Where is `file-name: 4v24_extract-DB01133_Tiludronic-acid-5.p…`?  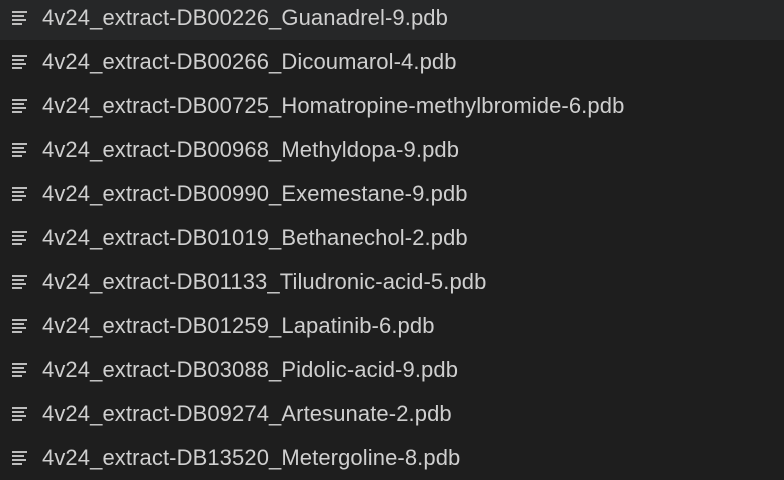
file-name: 4v24_extract-DB01133_Tiludronic-acid-5.p… is located at coordinates (264, 281).